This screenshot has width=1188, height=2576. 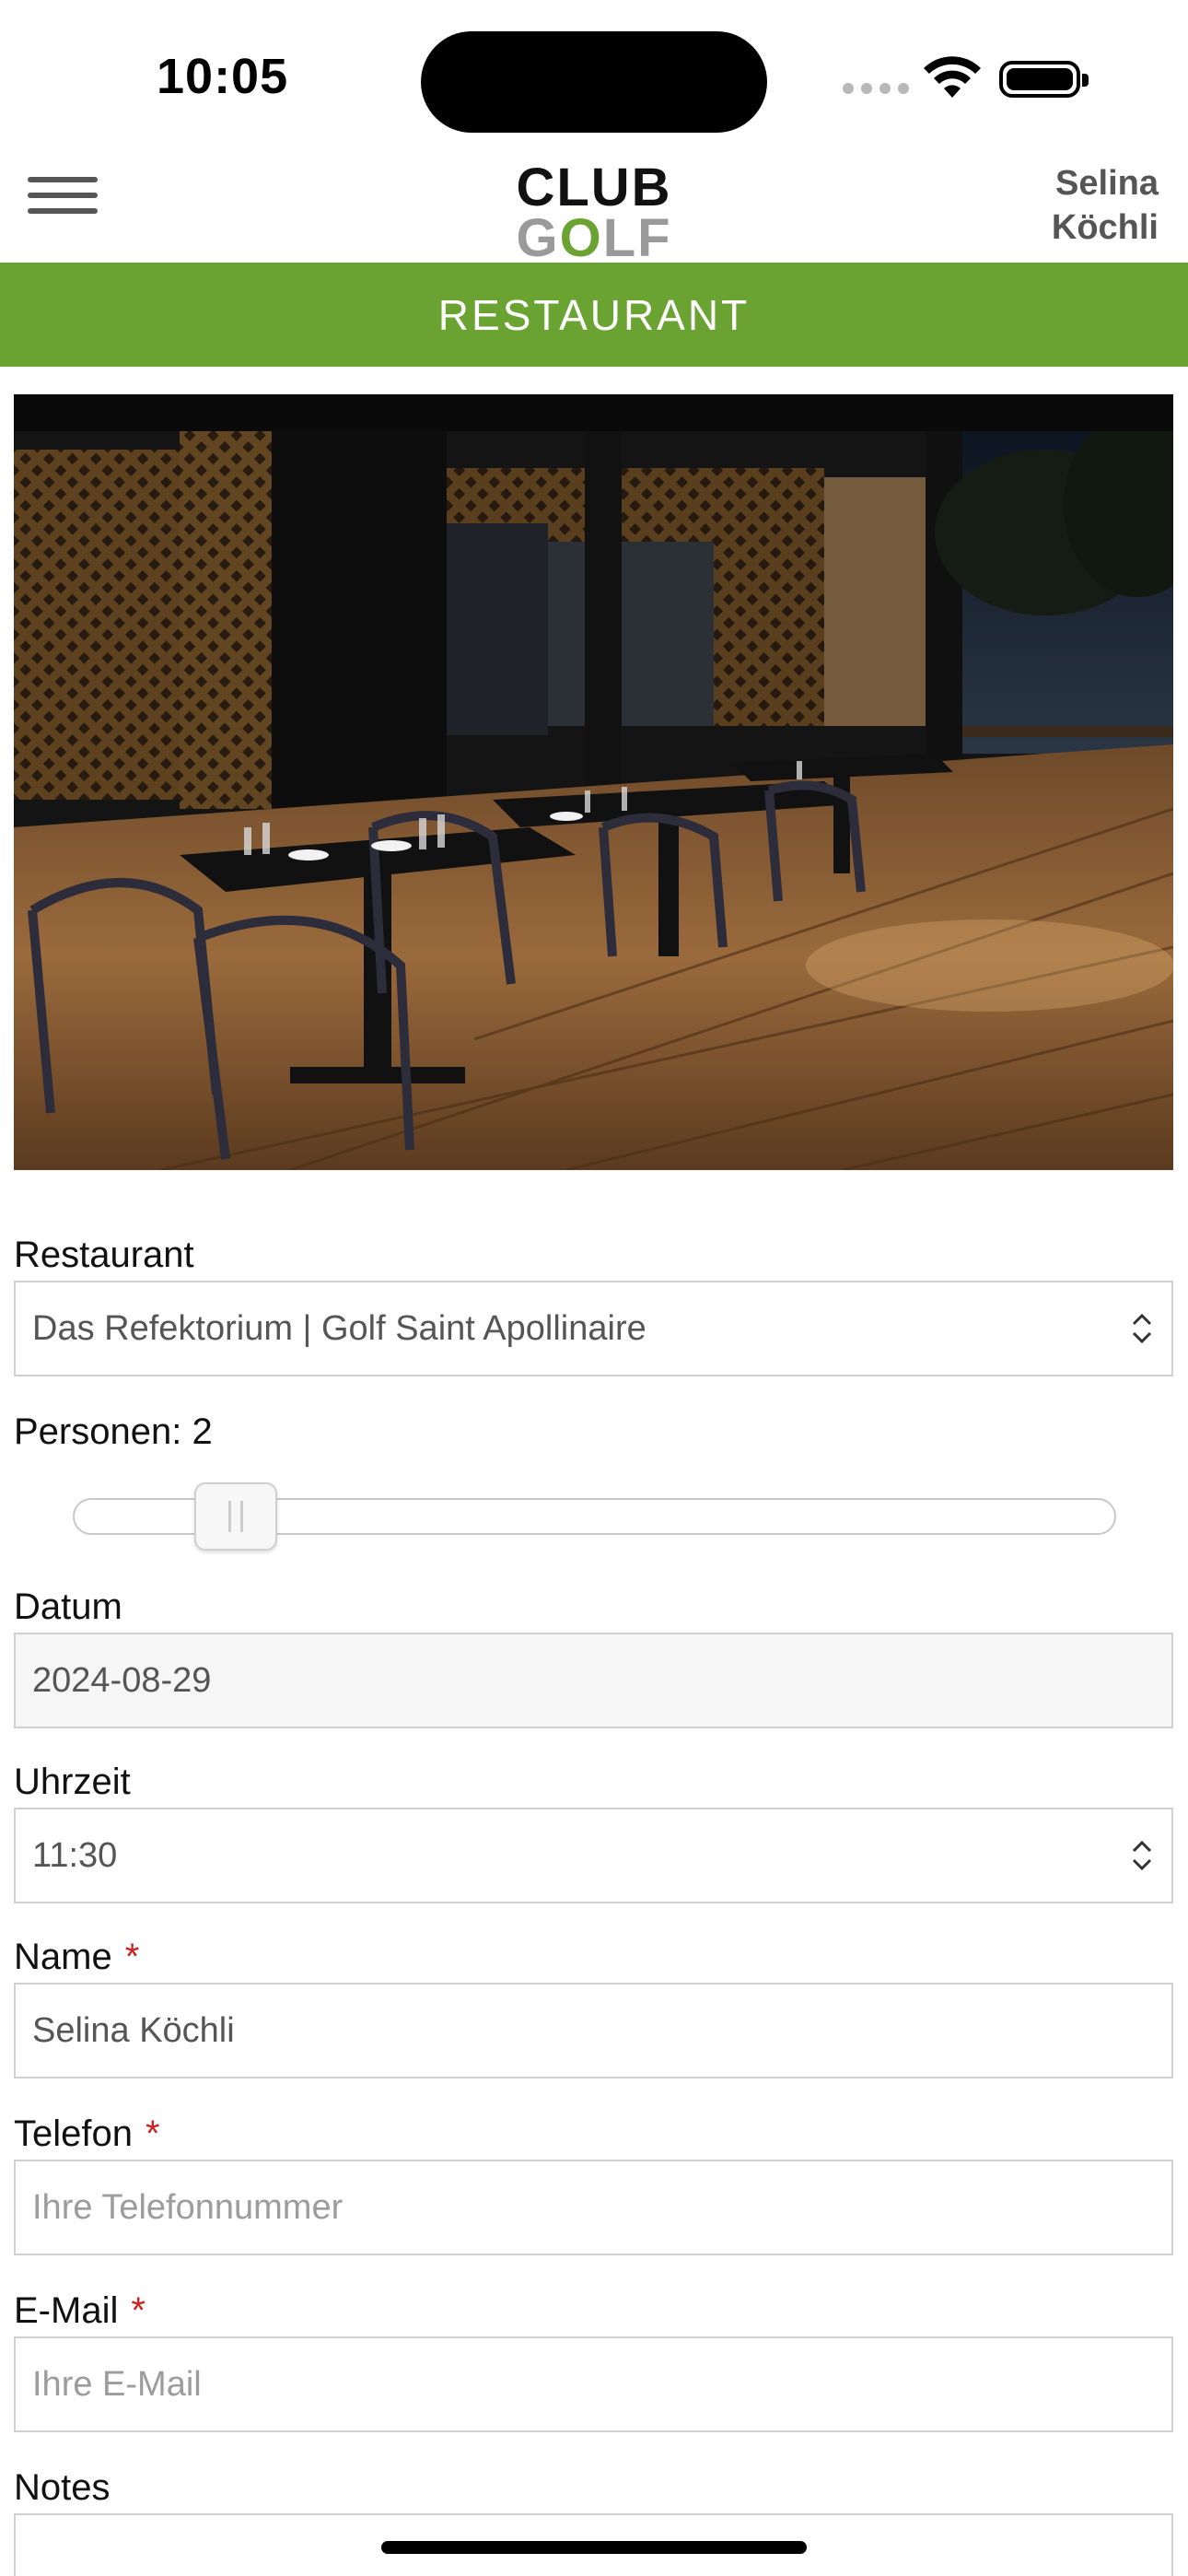 I want to click on cellular-signal-icon, so click(x=876, y=88).